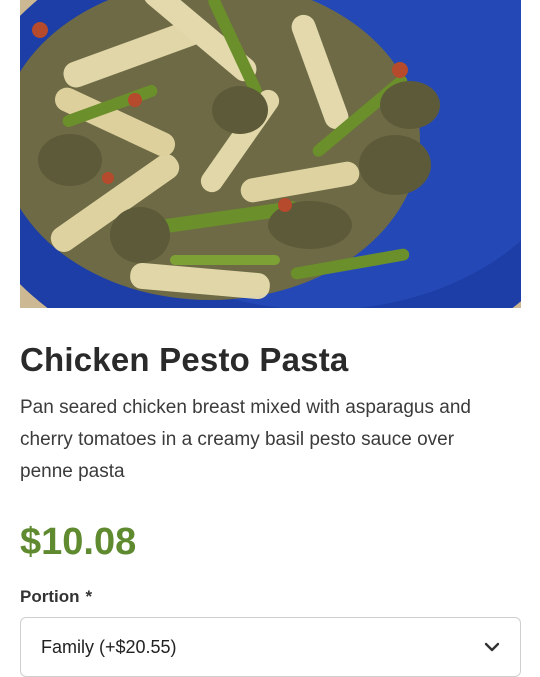 The height and width of the screenshot is (677, 540). I want to click on item-title: Chicken Pesto Pasta, so click(184, 359).